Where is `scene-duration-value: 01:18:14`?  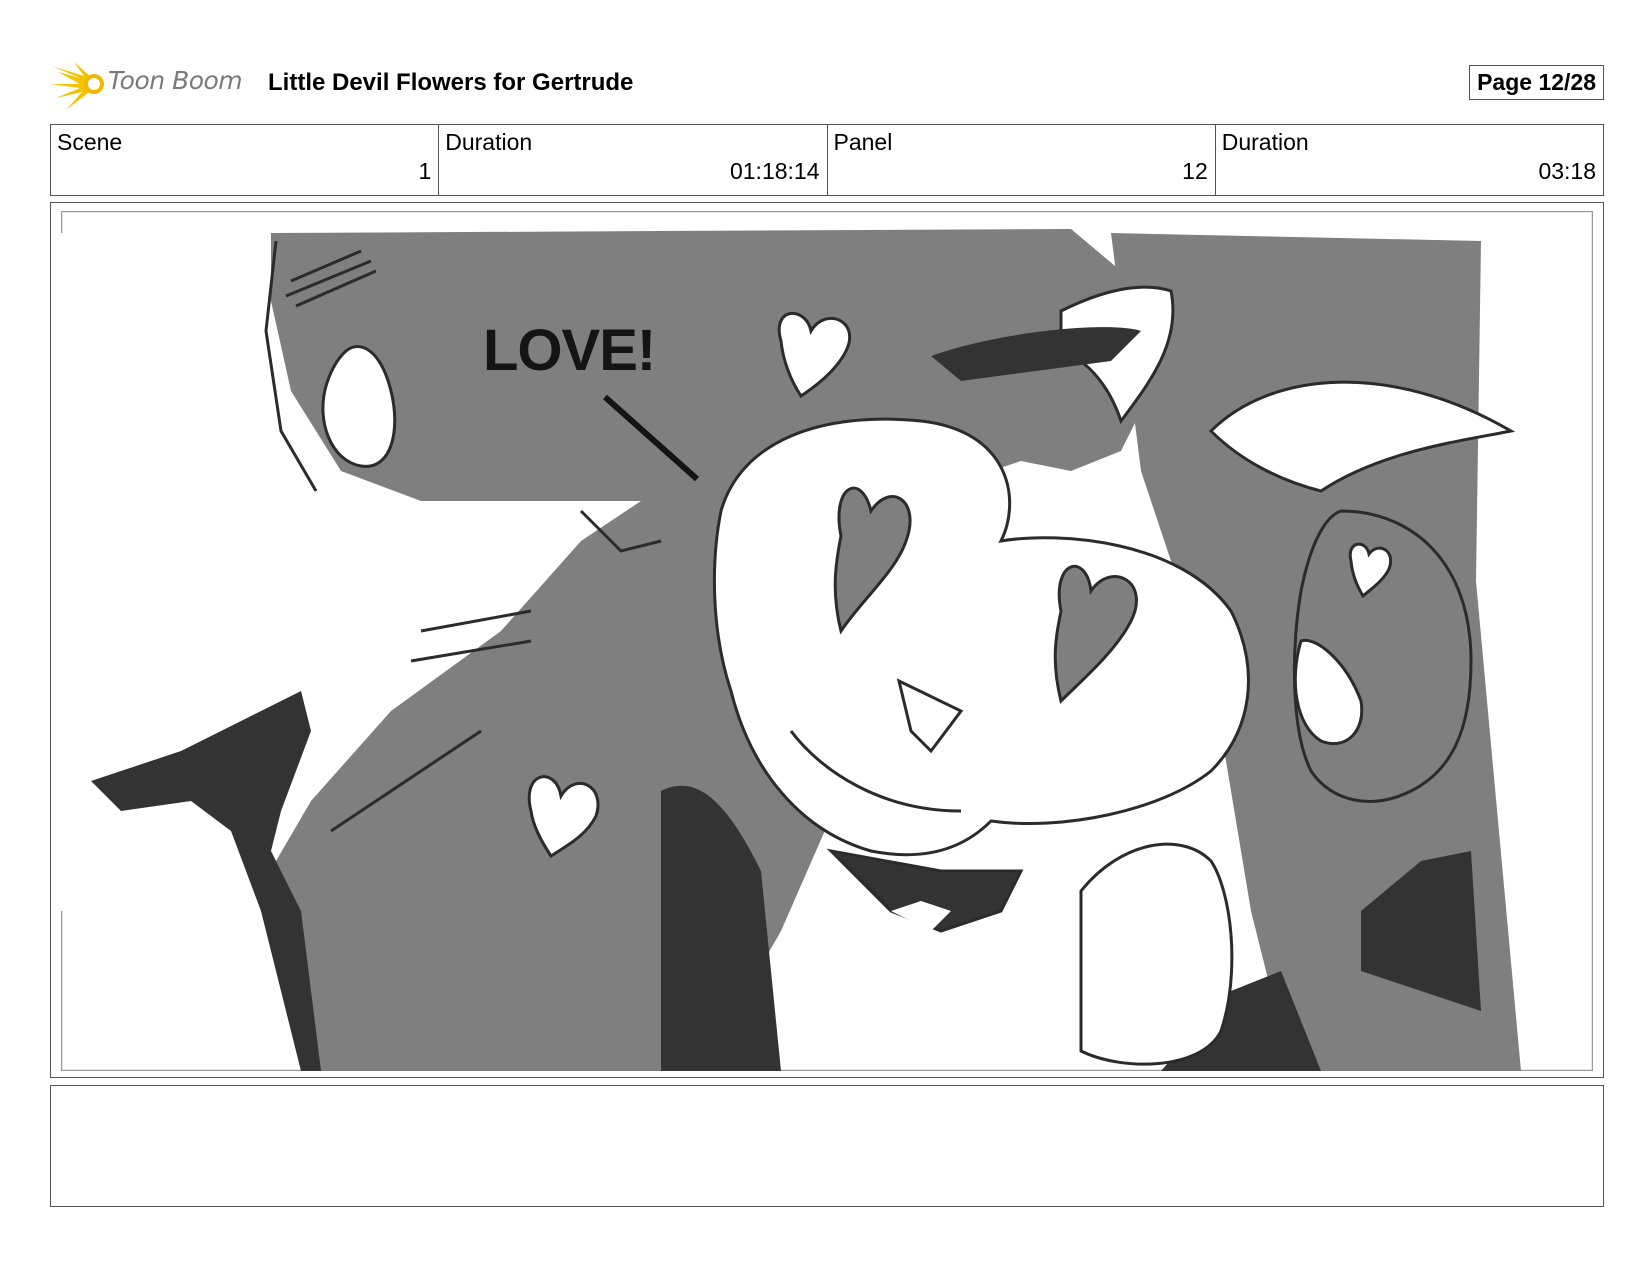 scene-duration-value: 01:18:14 is located at coordinates (774, 171).